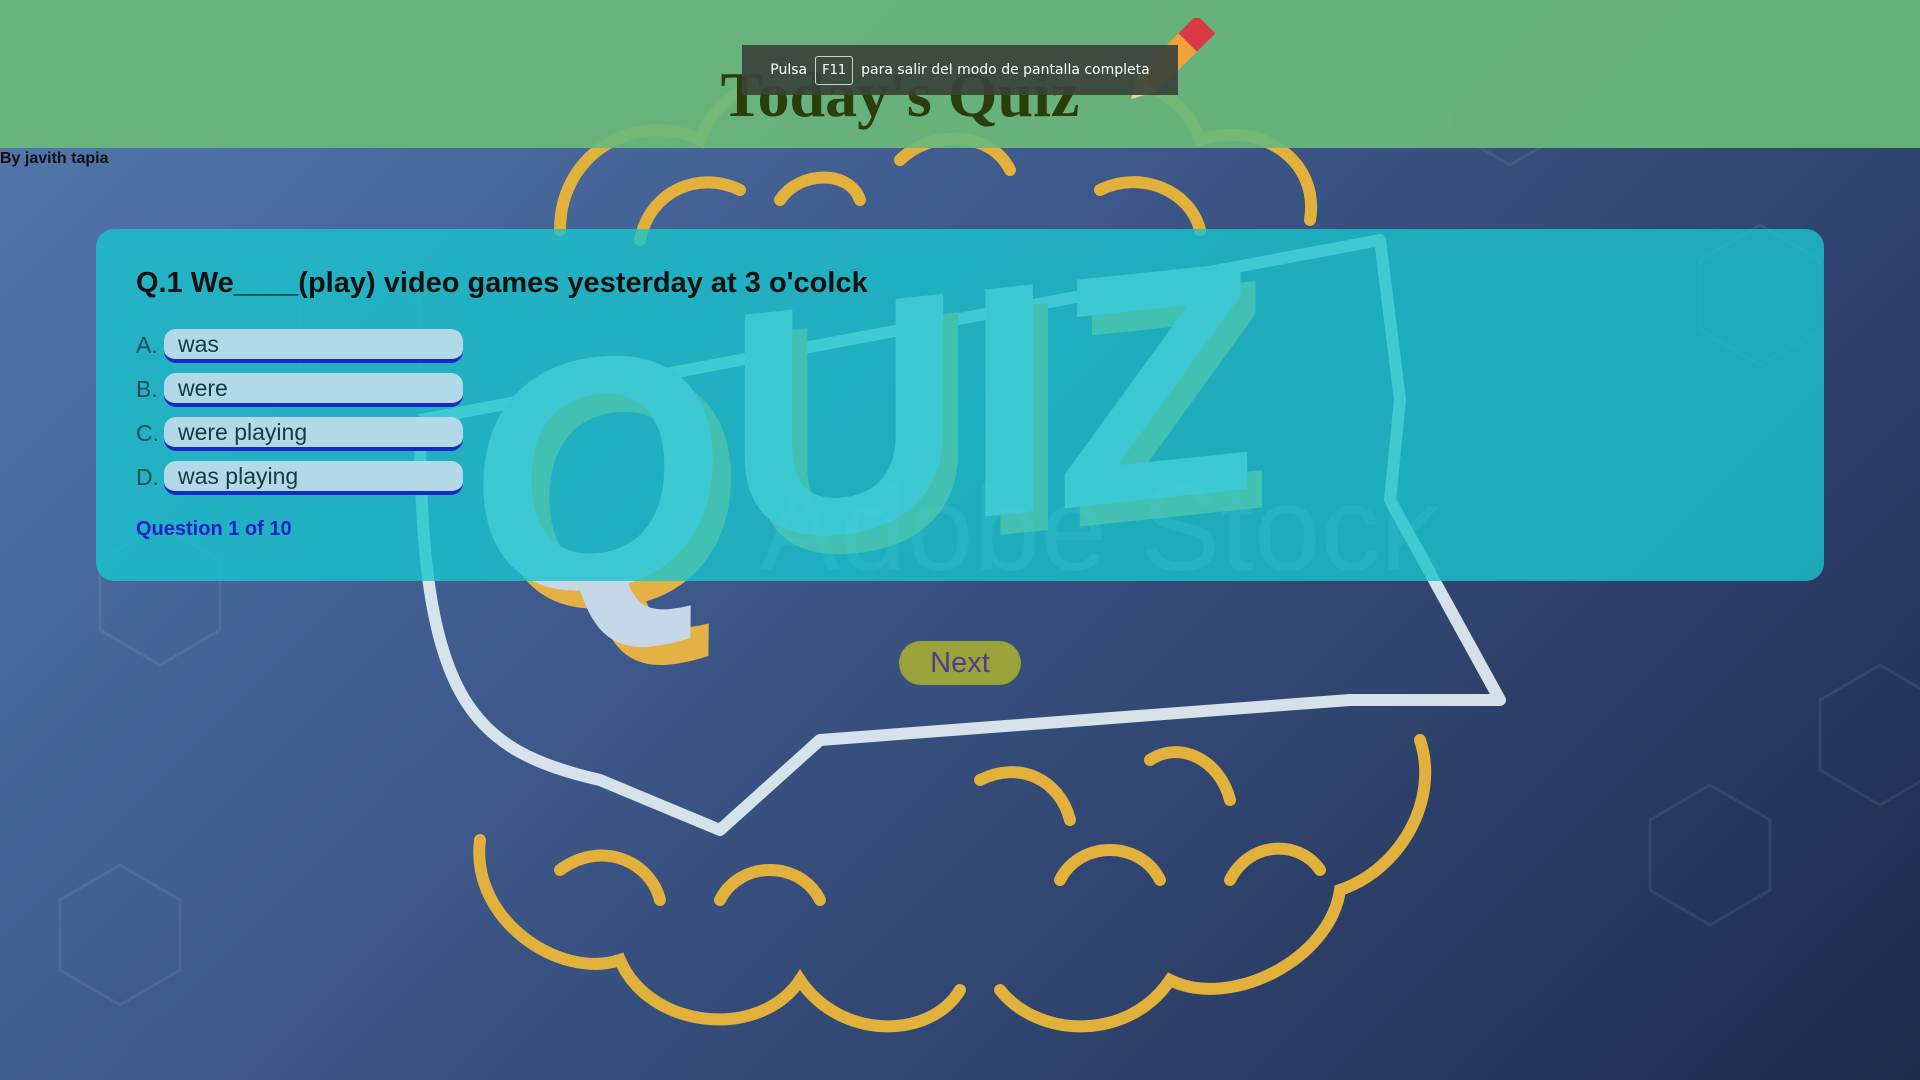  I want to click on option-a-button: was, so click(313, 345).